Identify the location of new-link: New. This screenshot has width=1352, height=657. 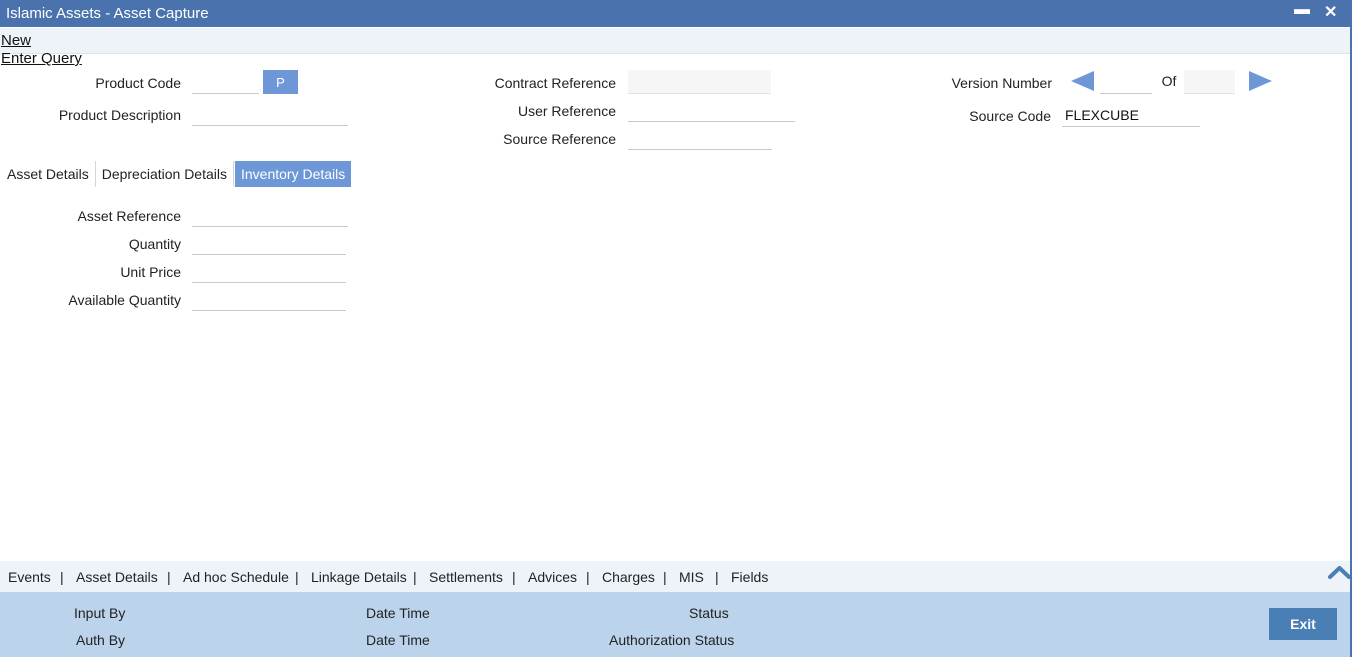
(16, 40).